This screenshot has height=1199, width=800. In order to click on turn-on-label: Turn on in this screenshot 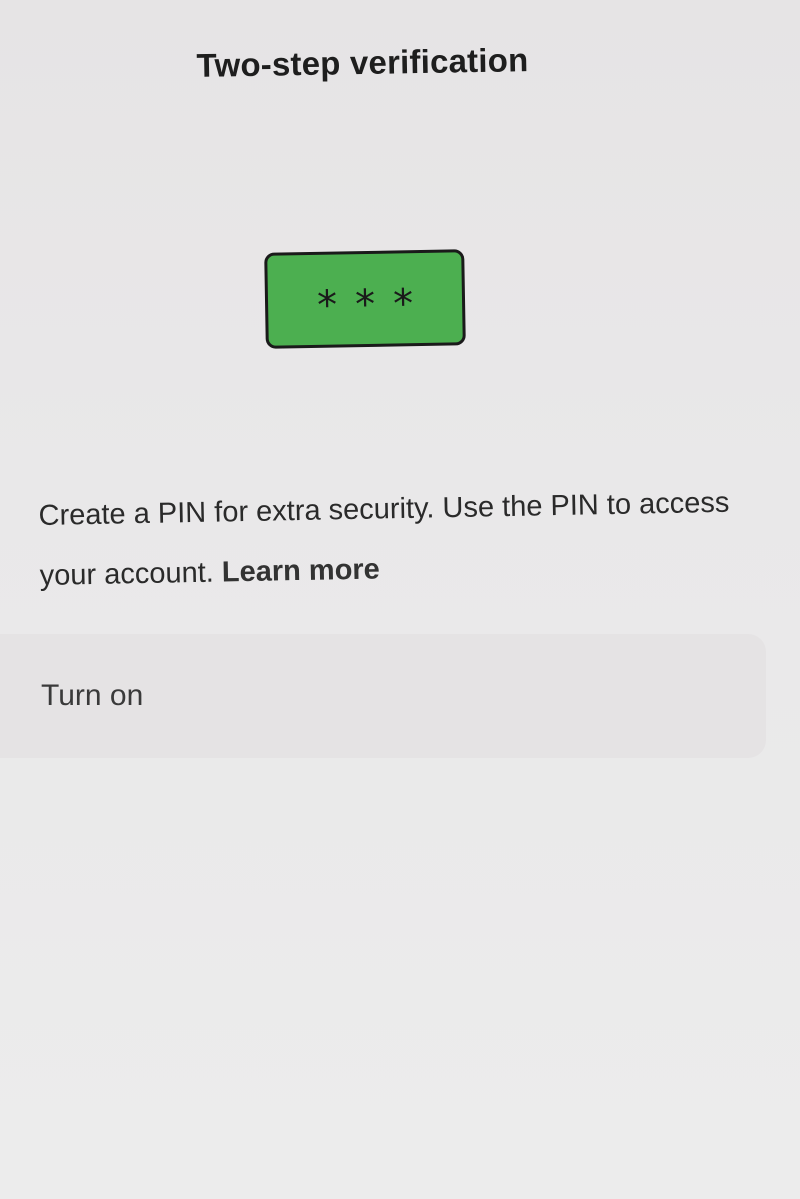, I will do `click(92, 695)`.